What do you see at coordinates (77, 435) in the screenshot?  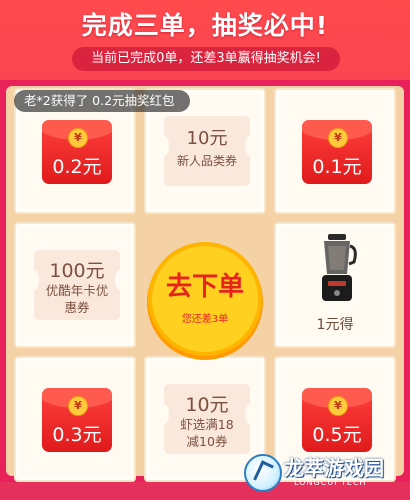 I see `envelope-amount: 0.3元` at bounding box center [77, 435].